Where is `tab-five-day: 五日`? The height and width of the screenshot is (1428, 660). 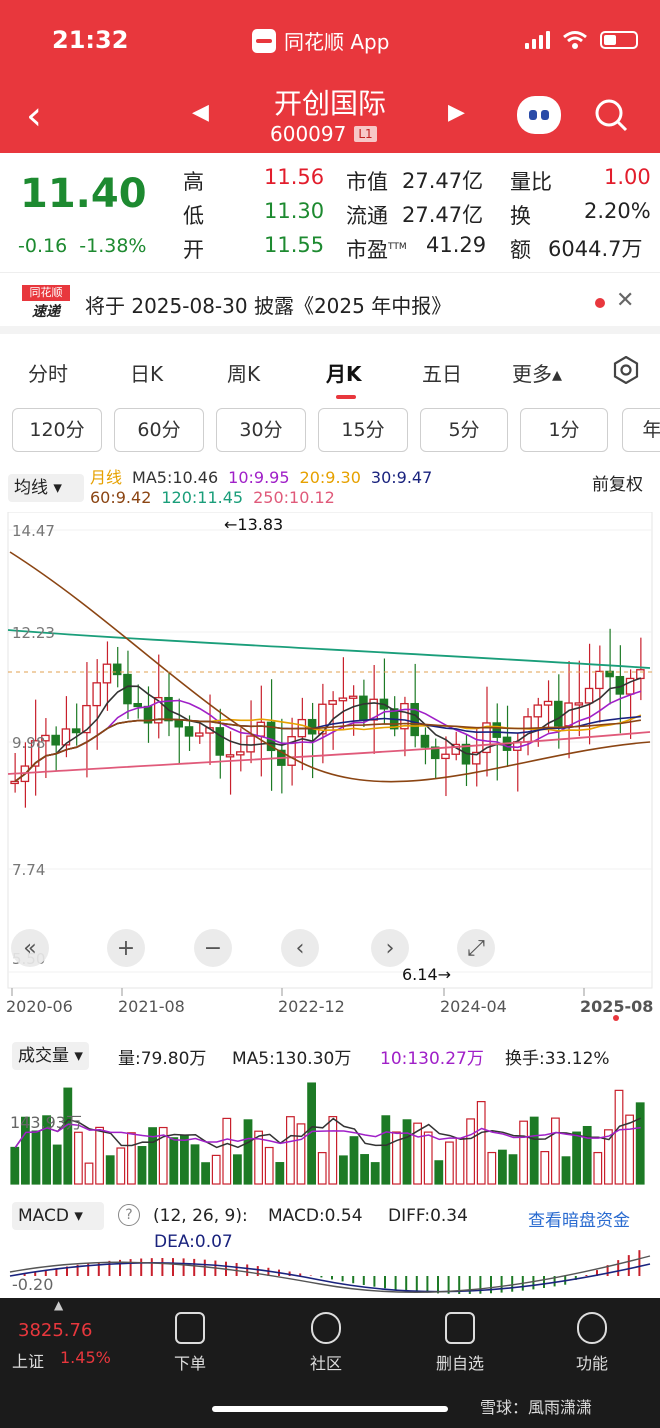 tab-five-day: 五日 is located at coordinates (442, 372).